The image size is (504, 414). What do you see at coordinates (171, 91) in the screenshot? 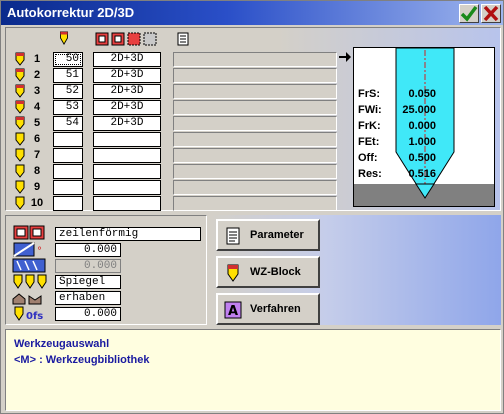
I see `tool-row: 3 52 2D+3D` at bounding box center [171, 91].